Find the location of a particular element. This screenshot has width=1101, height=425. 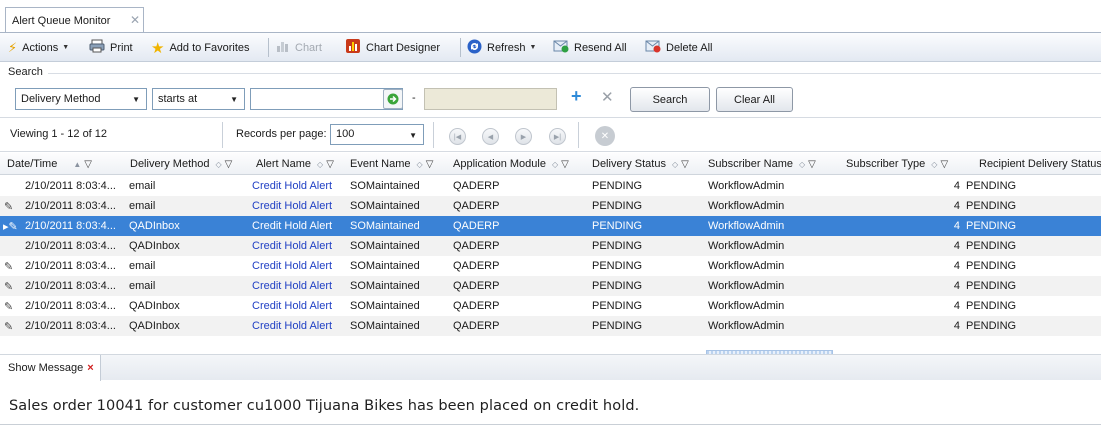

row-edit-icon: ✎ is located at coordinates (9, 266).